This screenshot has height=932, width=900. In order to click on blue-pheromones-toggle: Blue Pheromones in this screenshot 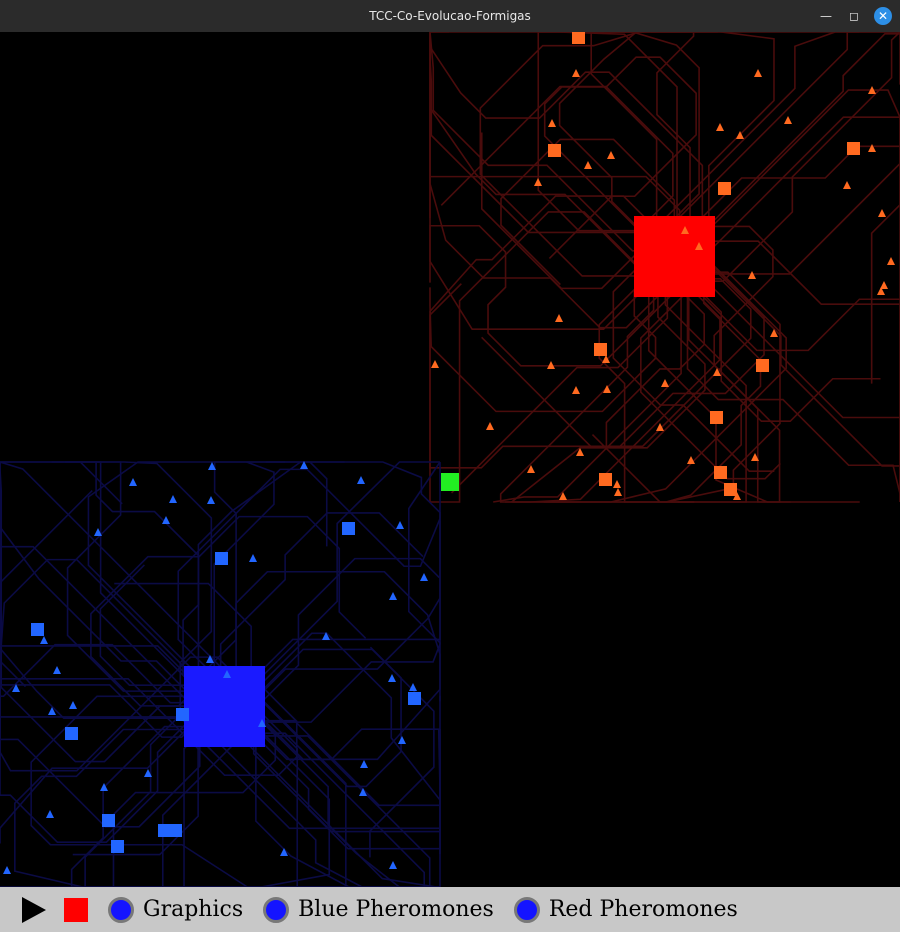, I will do `click(378, 909)`.